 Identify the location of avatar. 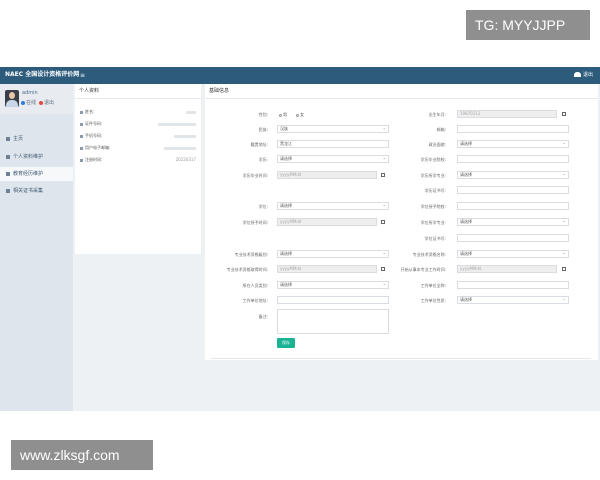
(12, 98).